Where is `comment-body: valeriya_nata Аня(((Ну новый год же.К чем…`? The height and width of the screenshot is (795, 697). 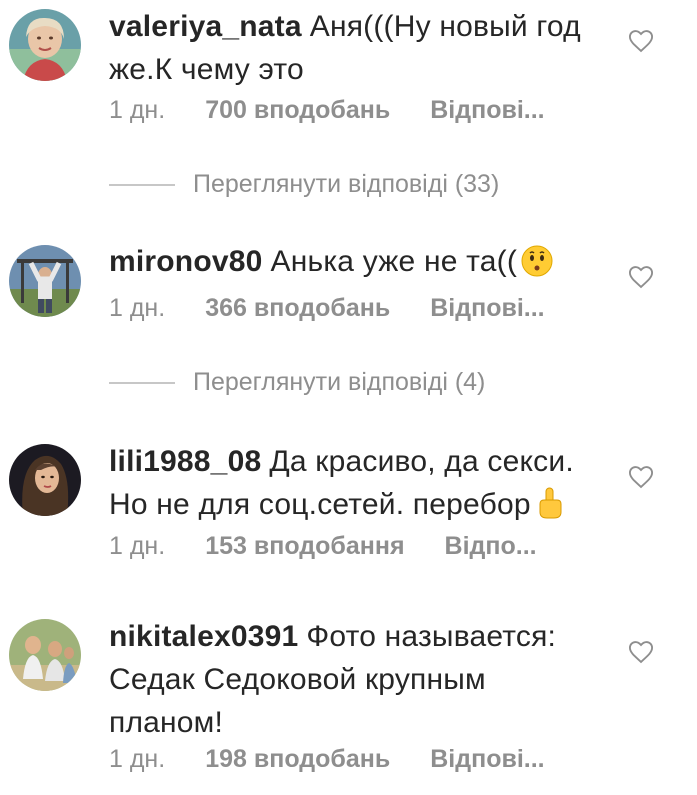 comment-body: valeriya_nata Аня(((Ну новый год же.К чем… is located at coordinates (356, 48).